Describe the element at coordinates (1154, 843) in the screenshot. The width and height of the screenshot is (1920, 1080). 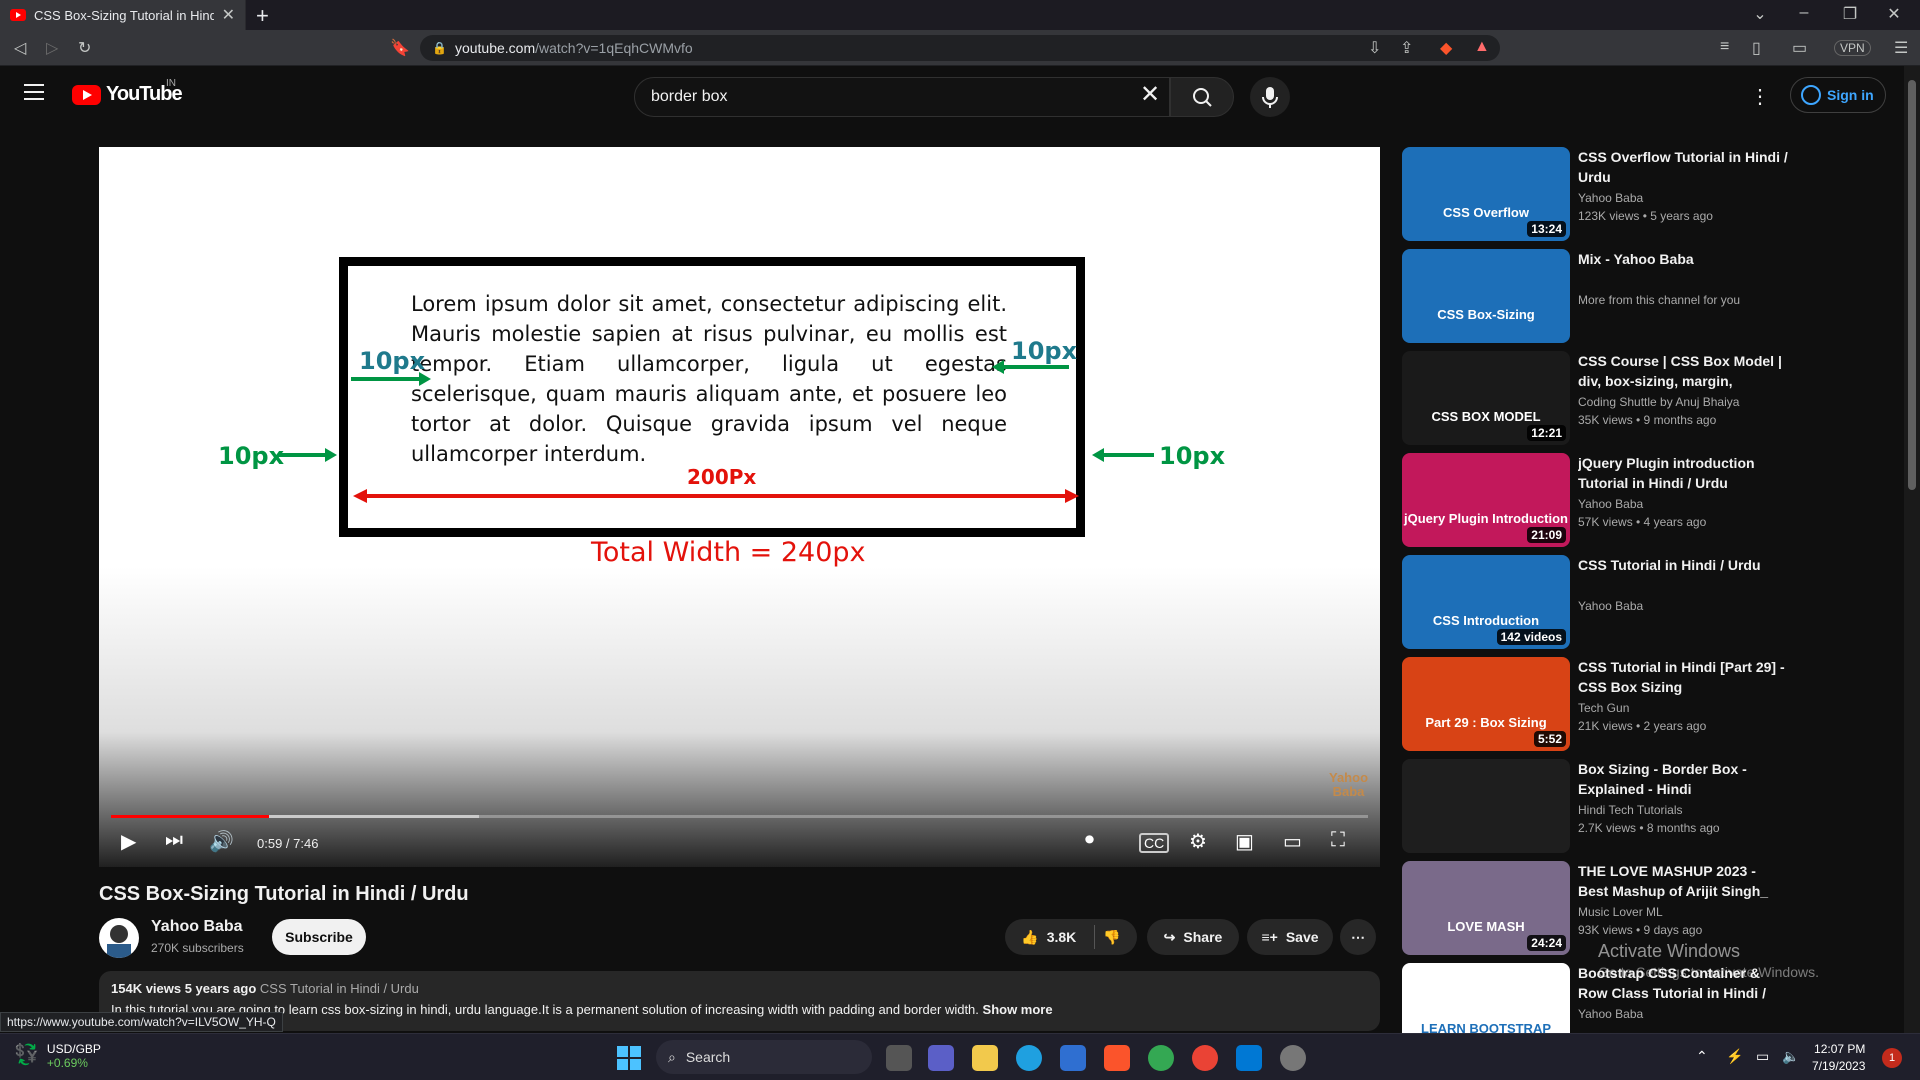
I see `subtitles-icon: CC` at that location.